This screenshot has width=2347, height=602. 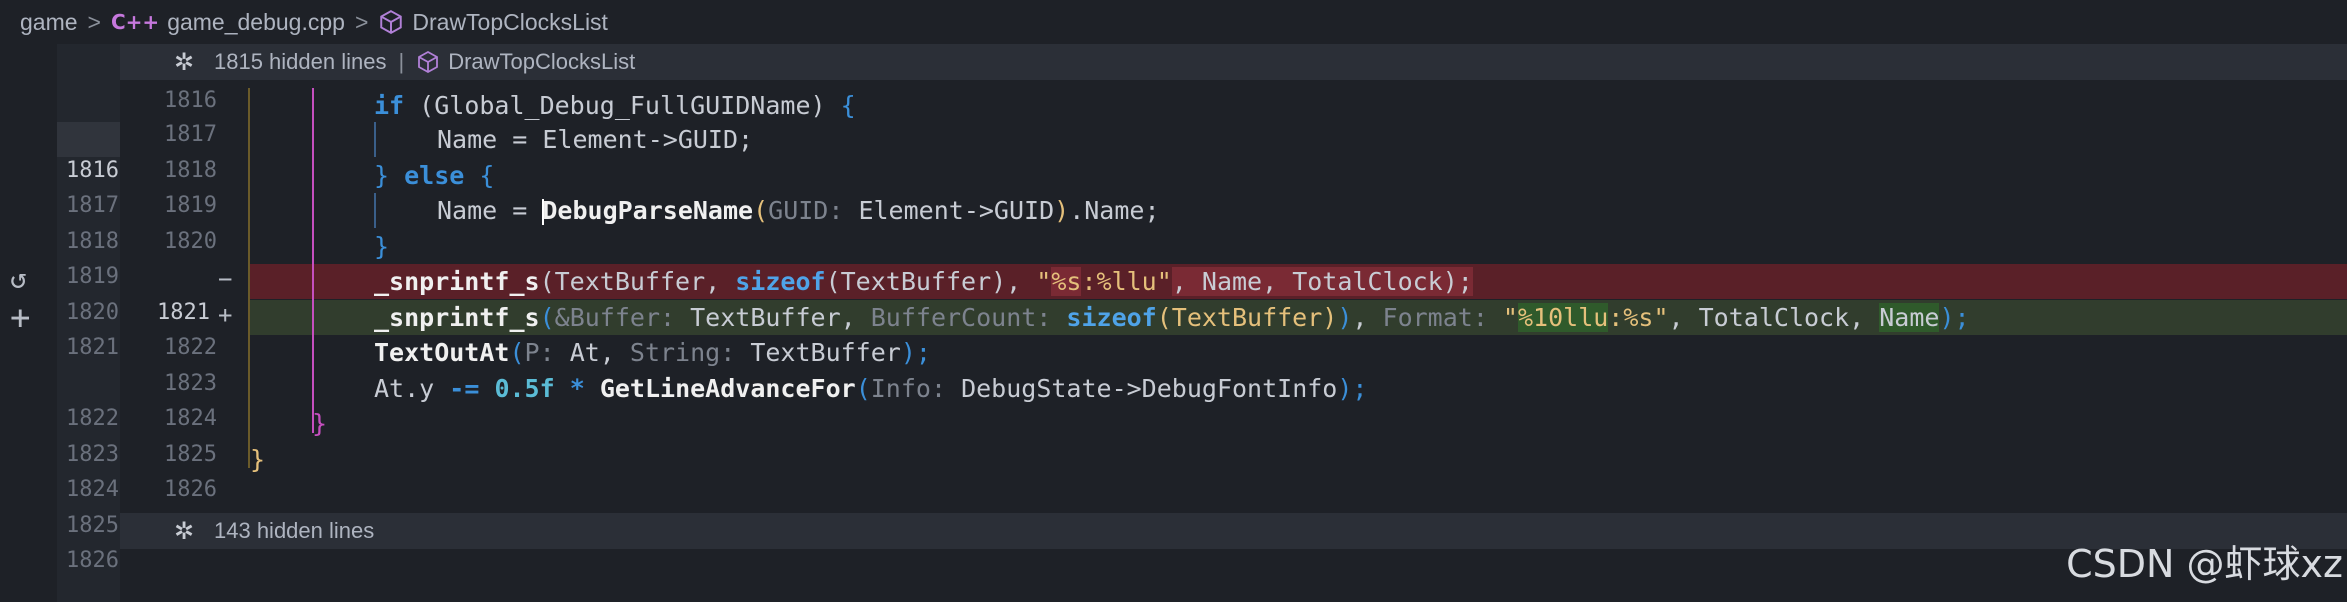 I want to click on code-text: Name =, so click(x=490, y=210).